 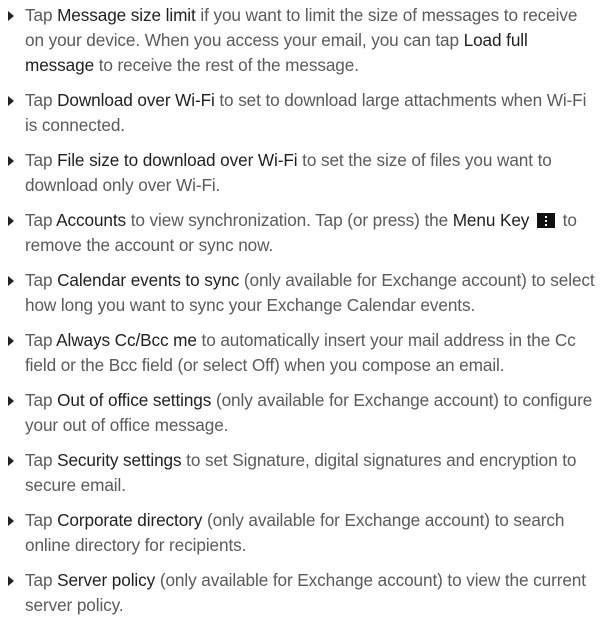 I want to click on setting-name: Security settings, so click(x=119, y=460).